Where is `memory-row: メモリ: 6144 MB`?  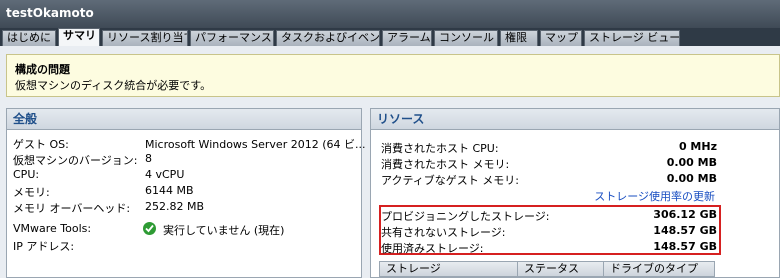
memory-row: メモリ: 6144 MB is located at coordinates (185, 191).